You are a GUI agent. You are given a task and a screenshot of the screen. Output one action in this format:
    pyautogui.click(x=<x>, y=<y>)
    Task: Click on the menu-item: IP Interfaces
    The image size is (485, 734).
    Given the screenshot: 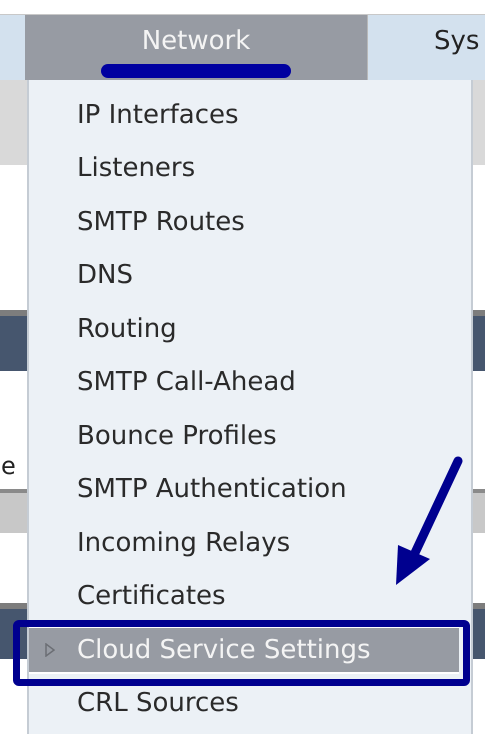 What is the action you would take?
    pyautogui.click(x=158, y=114)
    